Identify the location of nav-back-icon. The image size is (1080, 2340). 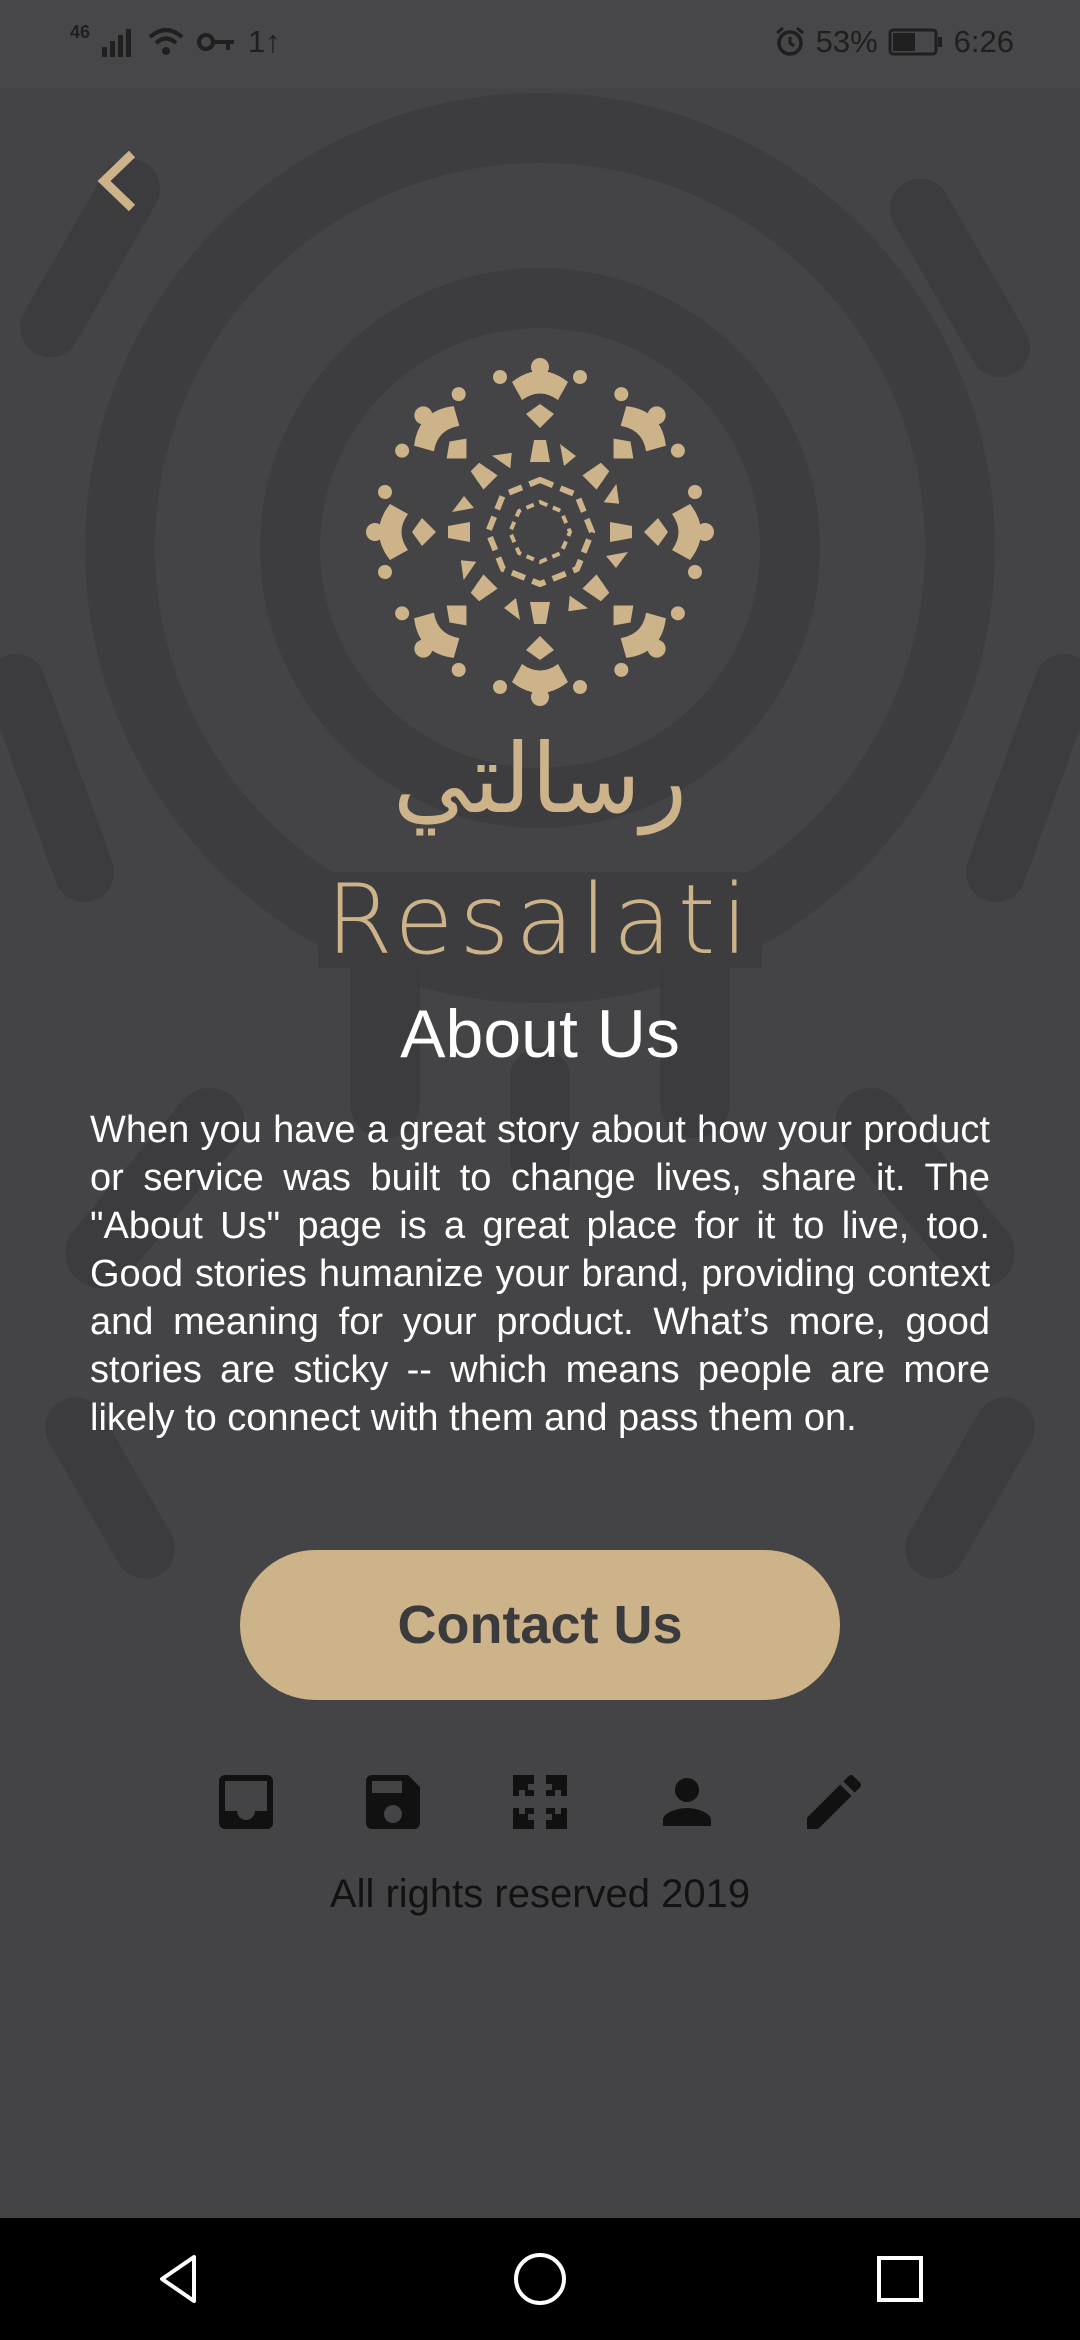
(180, 2279).